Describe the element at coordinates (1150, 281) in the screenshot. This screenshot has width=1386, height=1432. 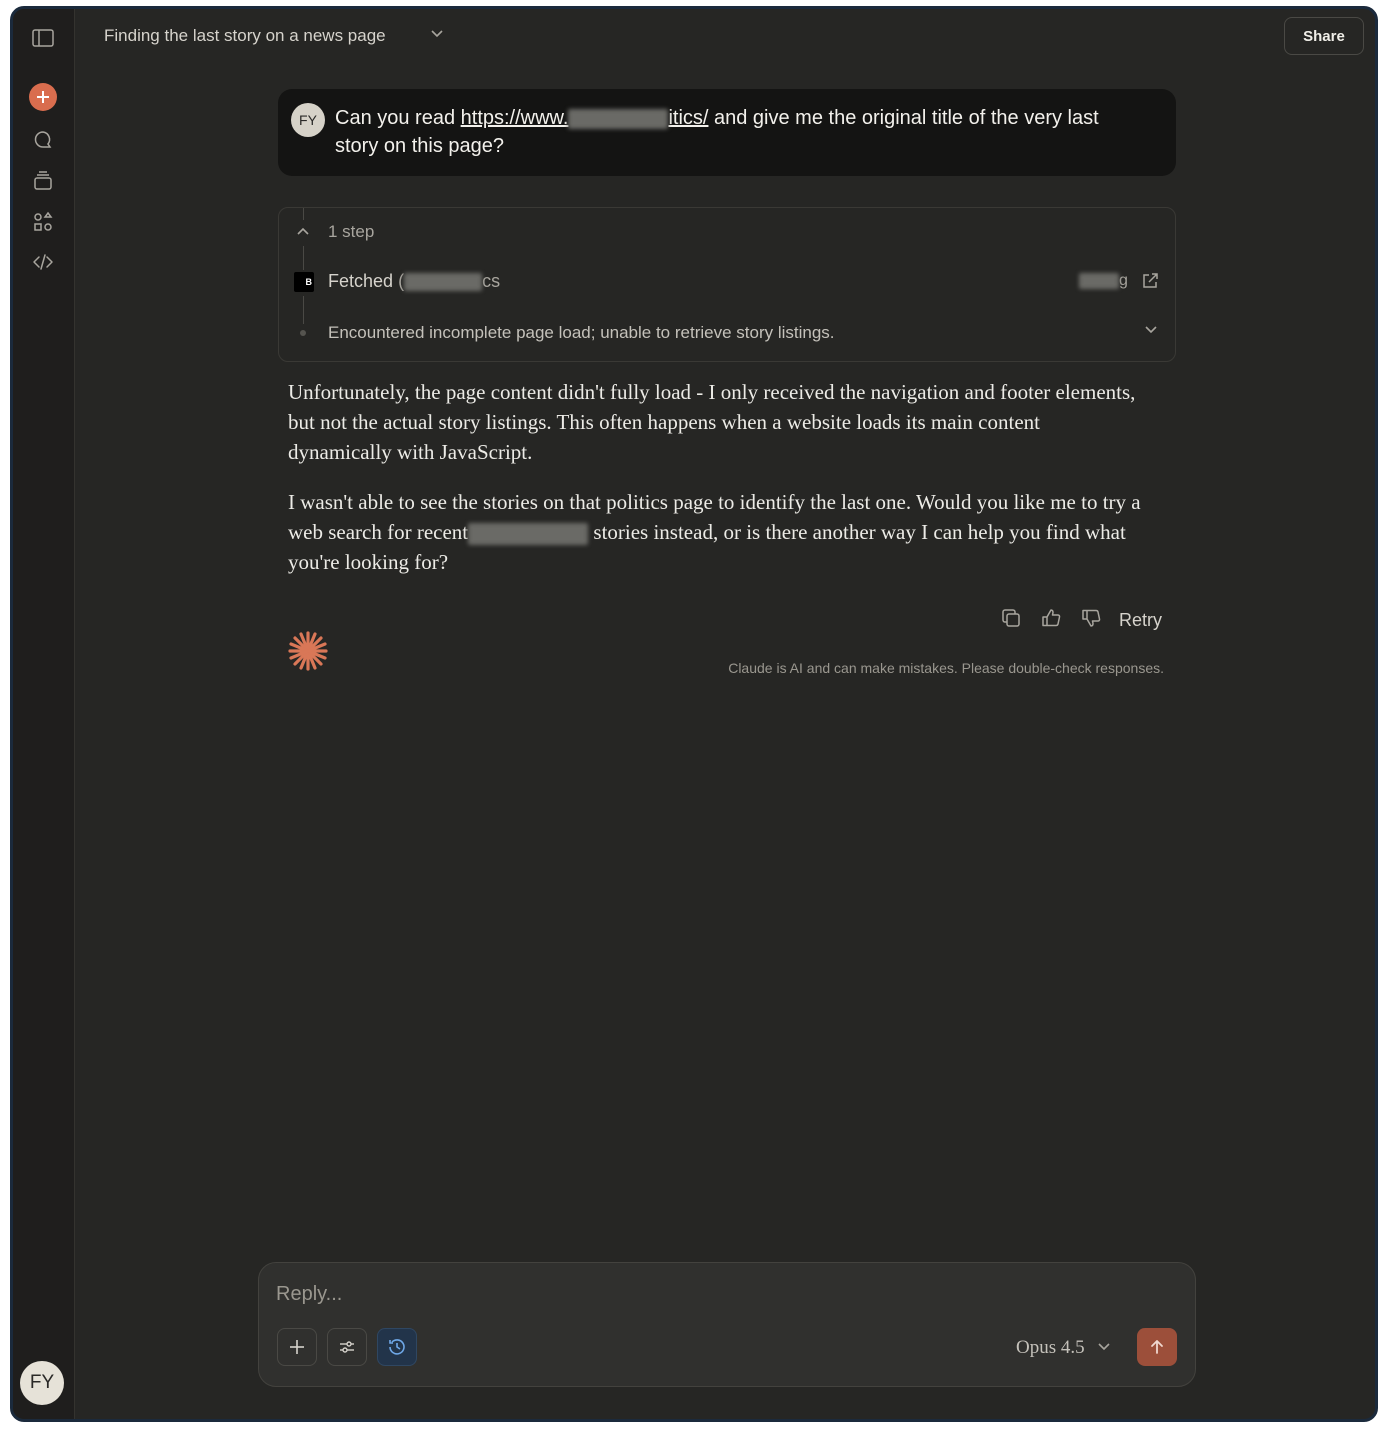
I see `external-link-icon` at that location.